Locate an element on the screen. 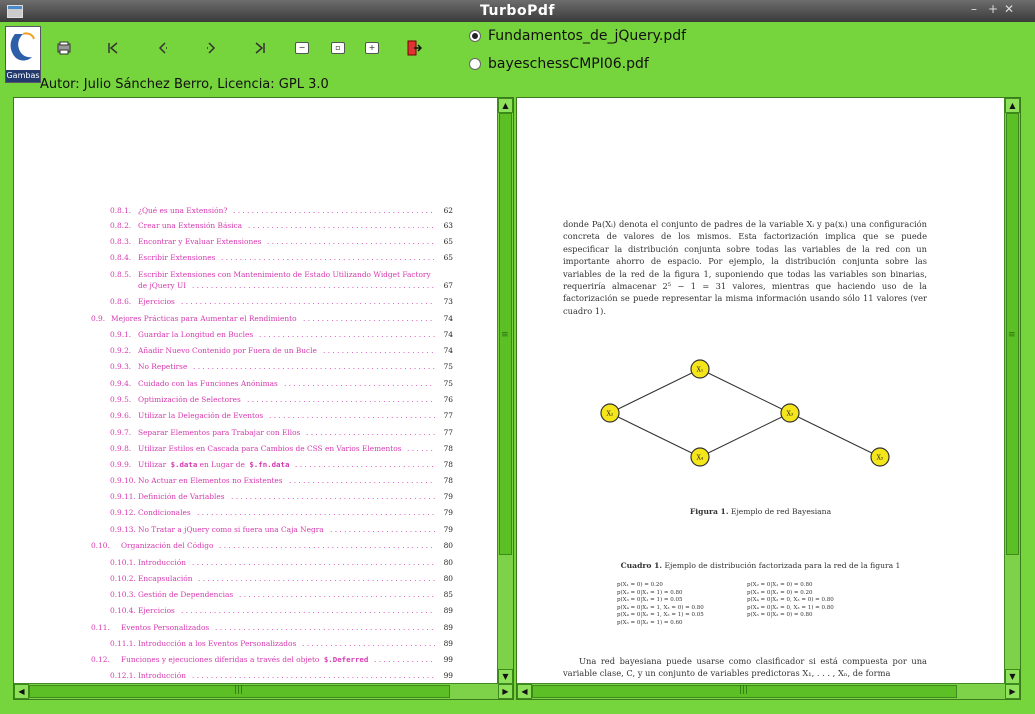  toc-title-text: Escribir Extensiones is located at coordinates (177, 257).